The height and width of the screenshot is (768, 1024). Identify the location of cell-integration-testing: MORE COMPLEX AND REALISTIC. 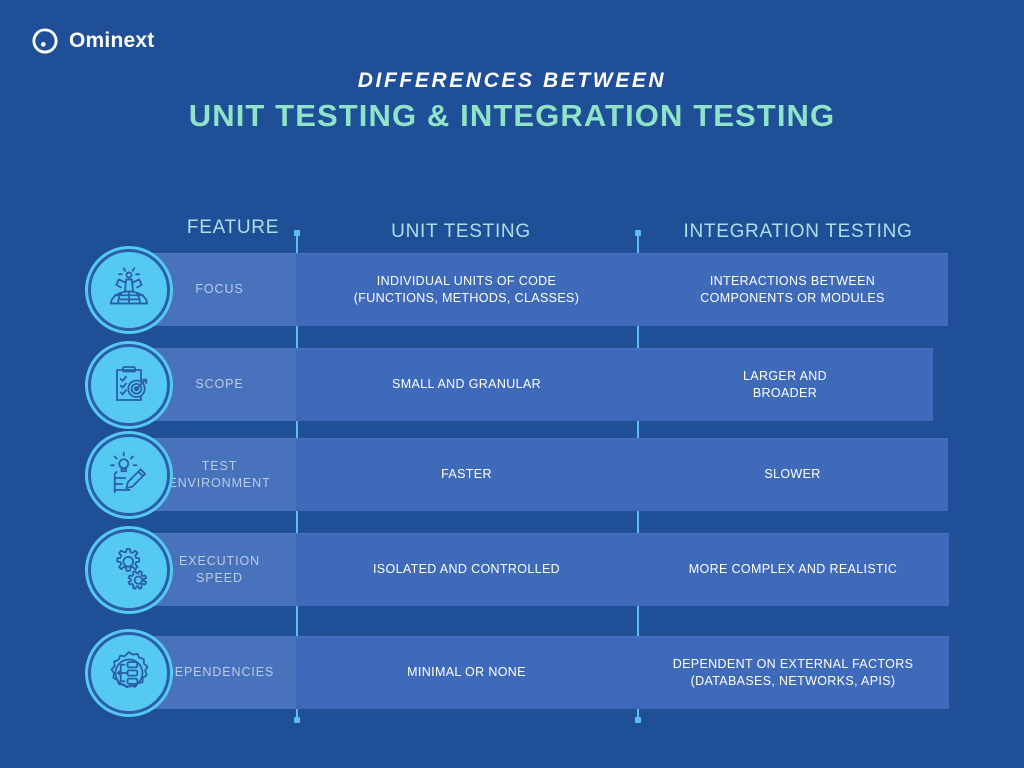
(793, 569).